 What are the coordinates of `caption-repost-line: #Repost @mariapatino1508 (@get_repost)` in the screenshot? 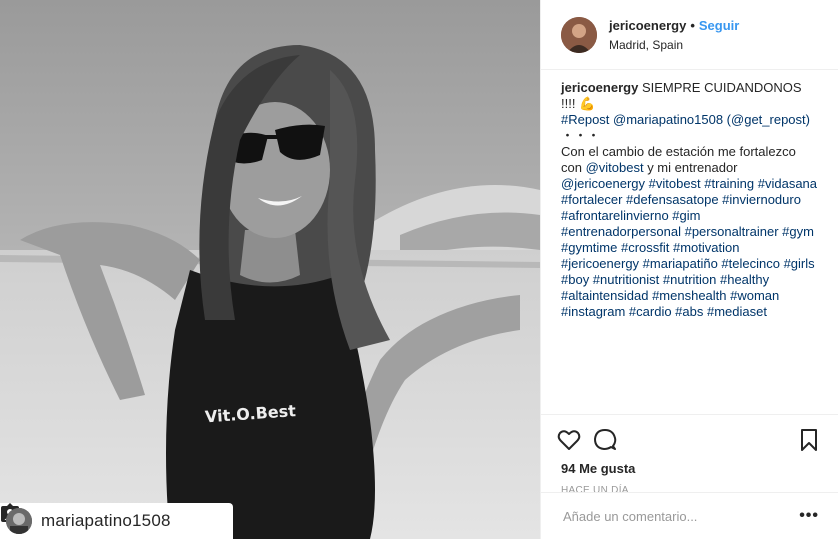 It's located at (689, 120).